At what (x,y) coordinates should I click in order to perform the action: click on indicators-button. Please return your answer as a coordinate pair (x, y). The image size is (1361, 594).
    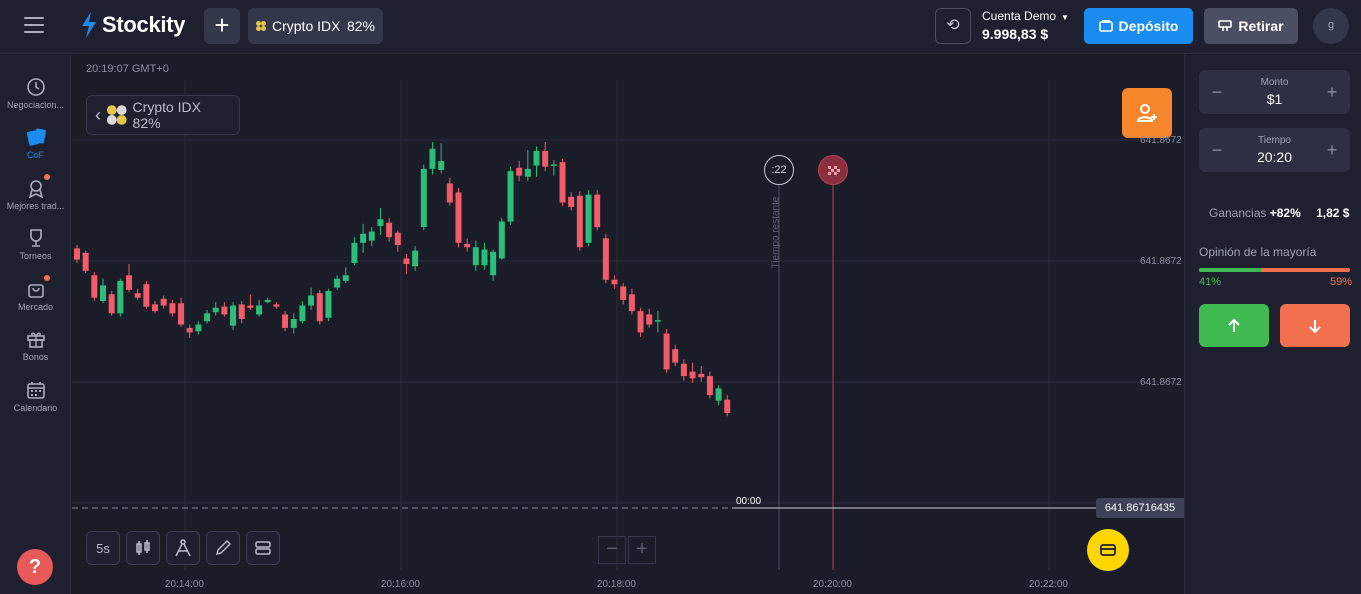
    Looking at the image, I should click on (183, 548).